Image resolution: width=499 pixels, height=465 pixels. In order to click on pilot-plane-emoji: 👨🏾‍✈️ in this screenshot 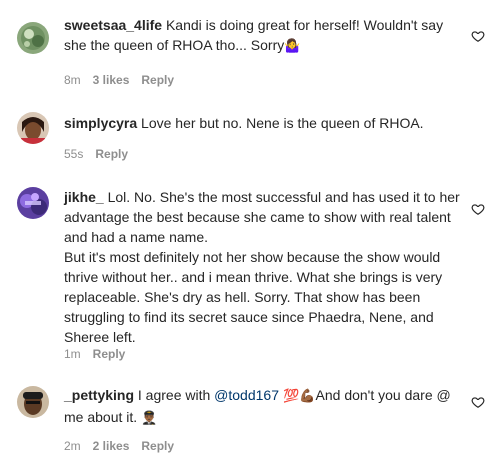, I will do `click(149, 418)`.